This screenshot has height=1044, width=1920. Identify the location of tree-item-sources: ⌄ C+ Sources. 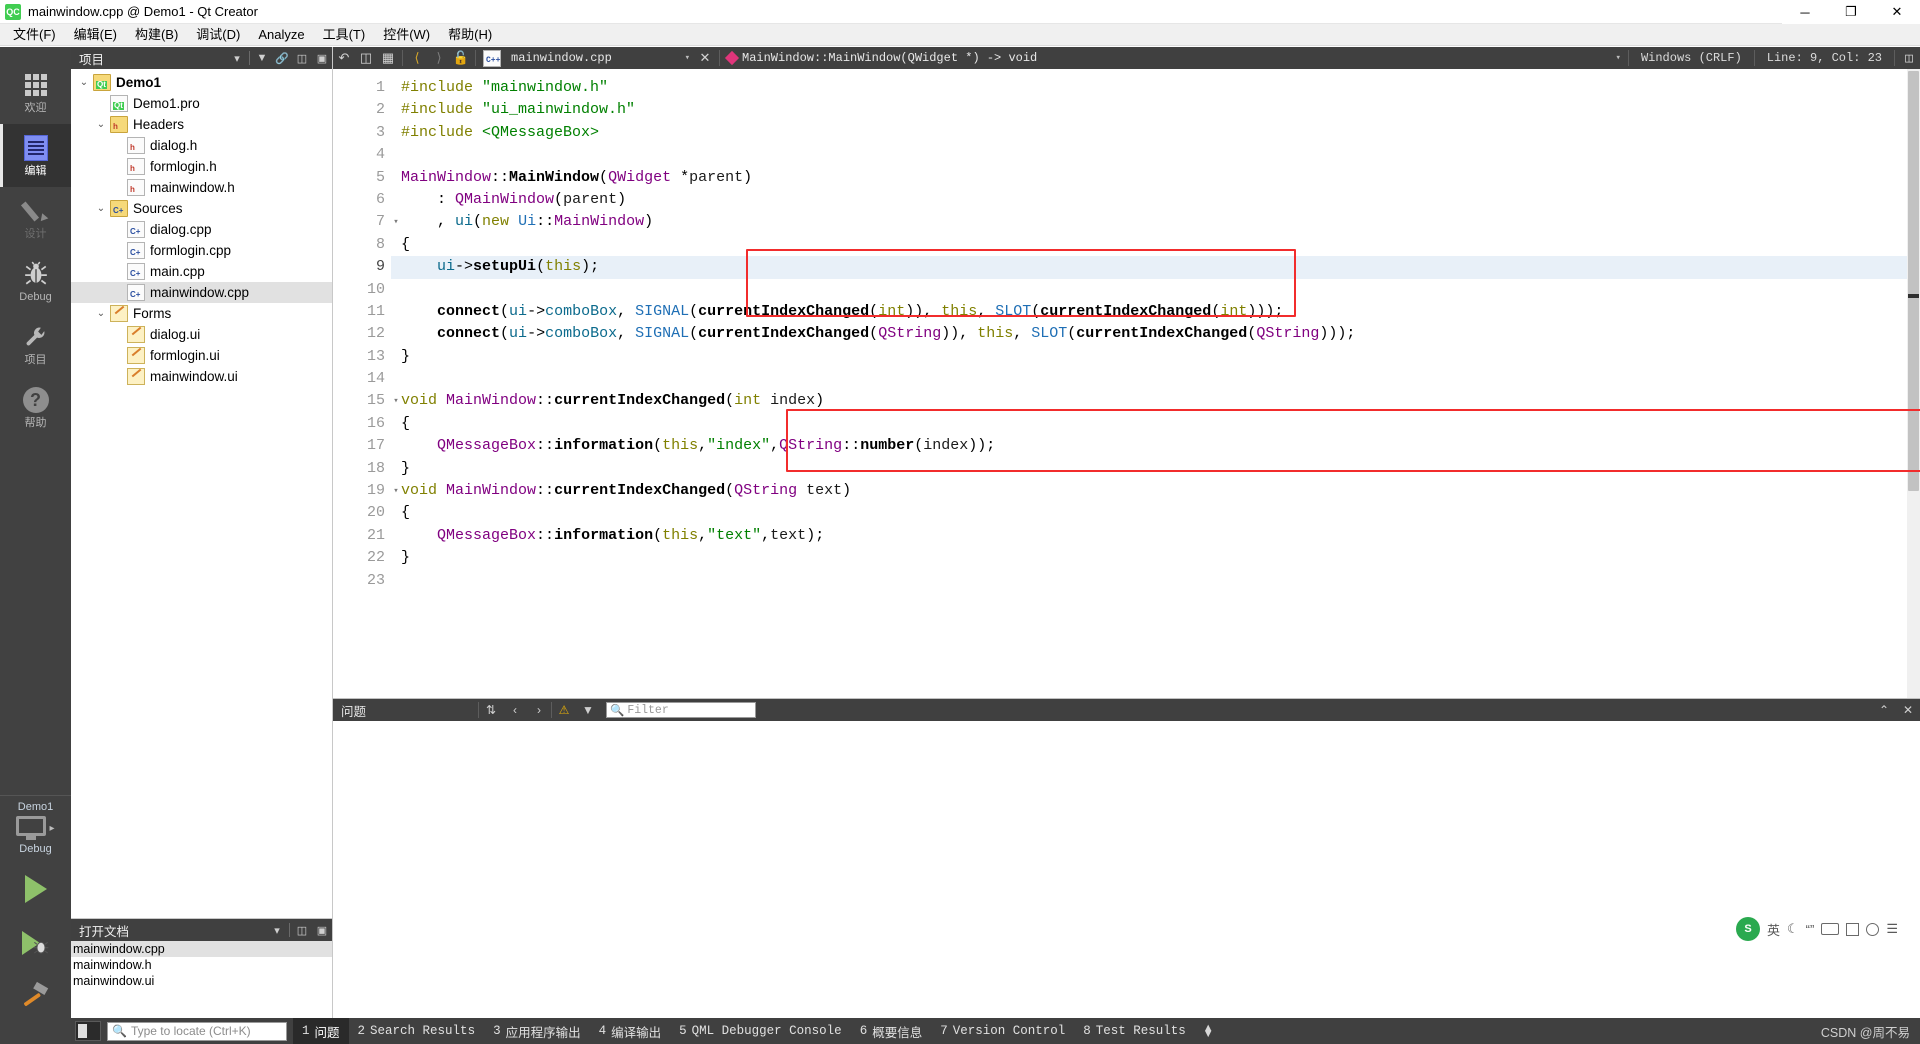
(201, 208).